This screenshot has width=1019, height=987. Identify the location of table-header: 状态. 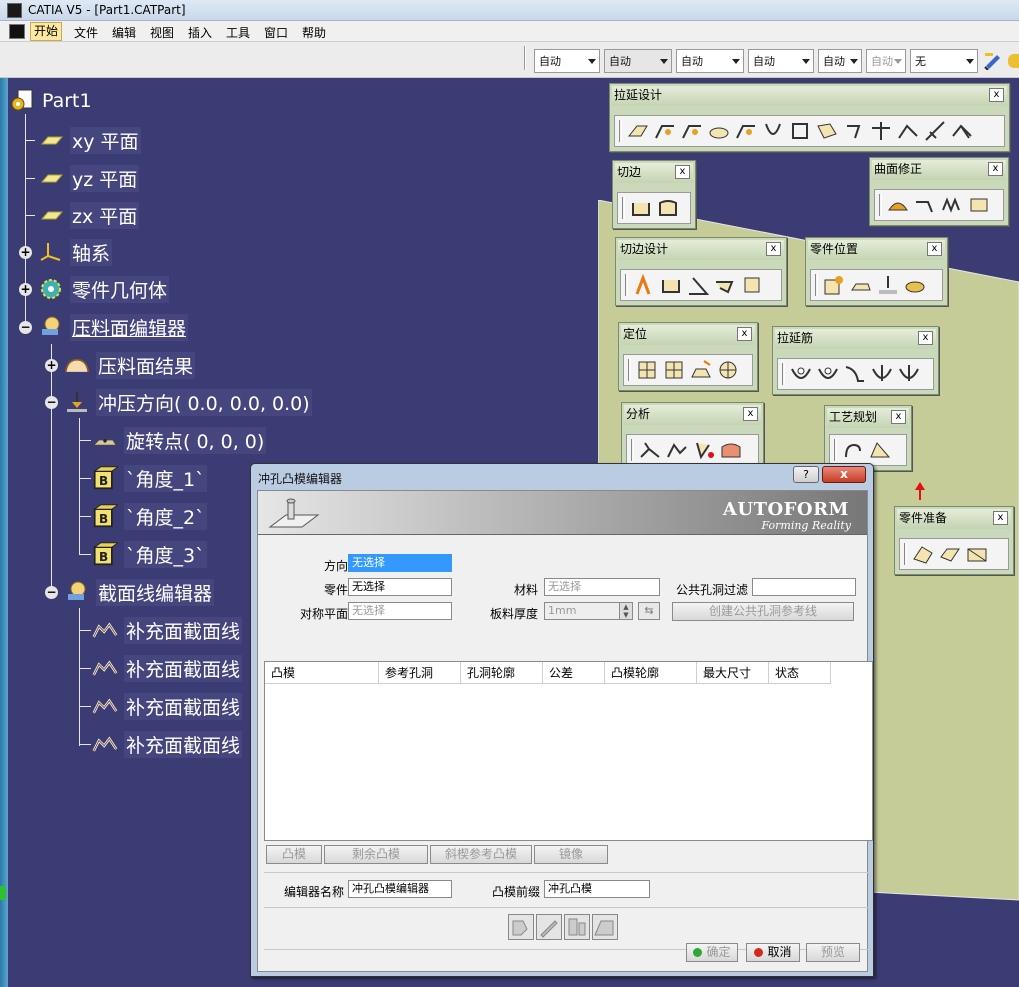
(800, 673).